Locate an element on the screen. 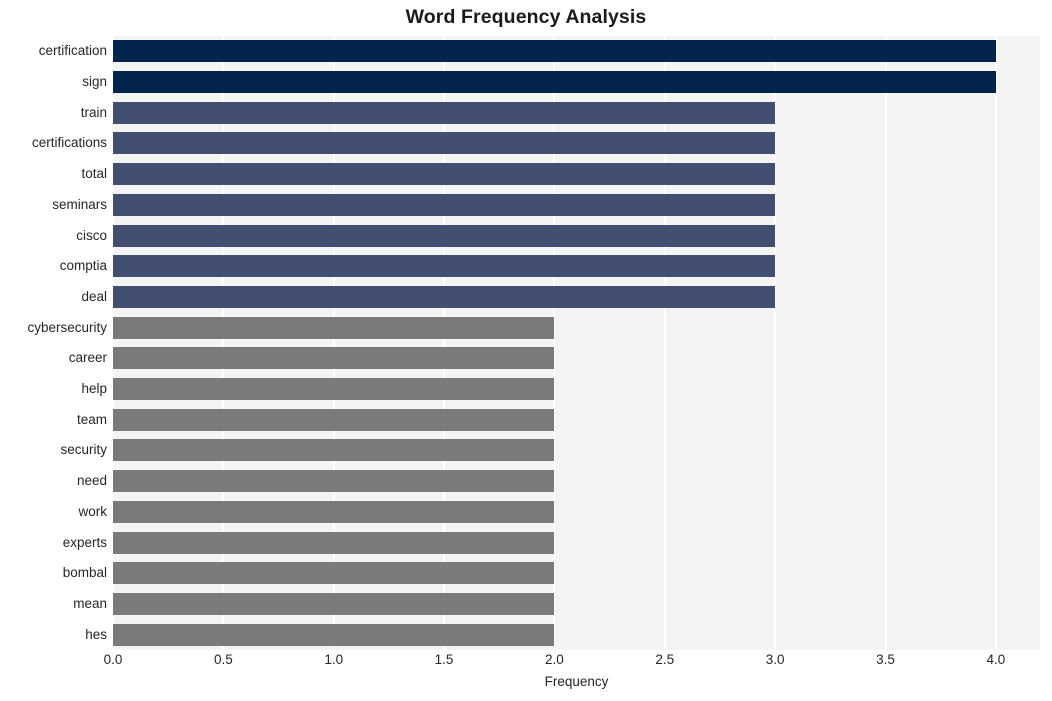  y-axis-tick-label: experts is located at coordinates (84, 542).